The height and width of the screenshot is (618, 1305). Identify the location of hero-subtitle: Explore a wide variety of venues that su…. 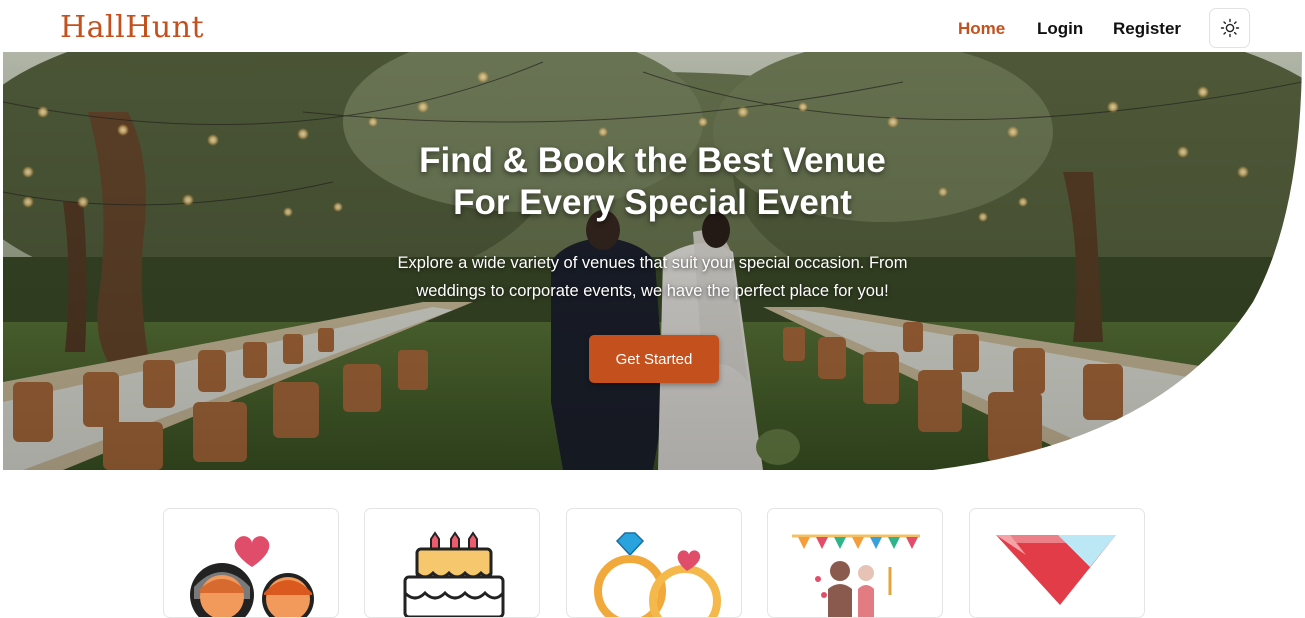
(652, 277).